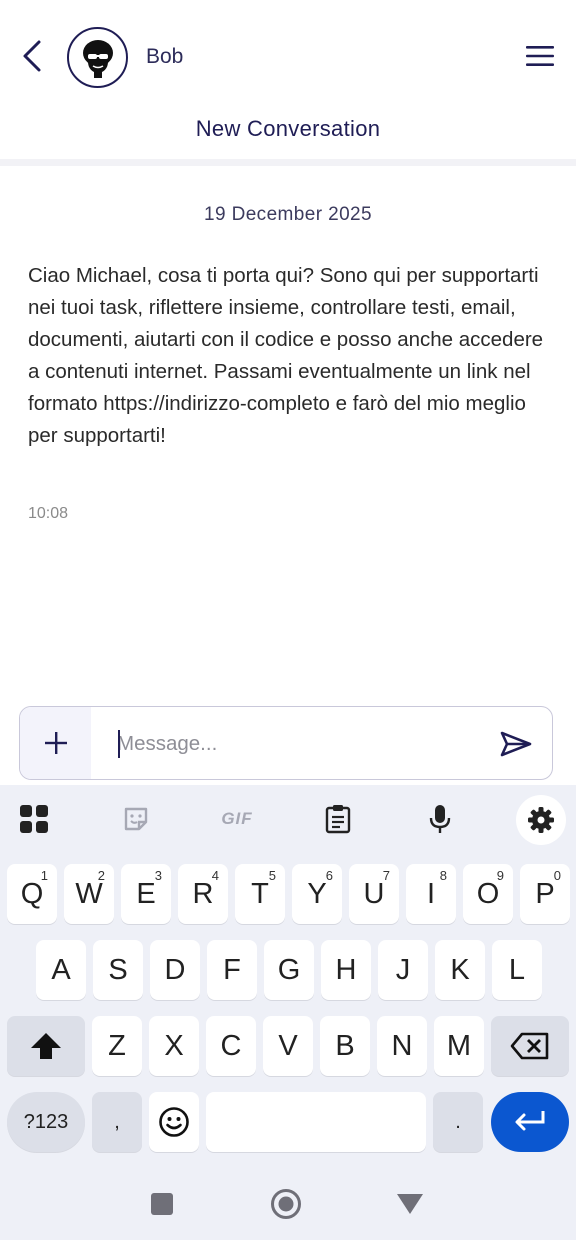 This screenshot has height=1240, width=576. I want to click on nav-recents-button, so click(162, 1204).